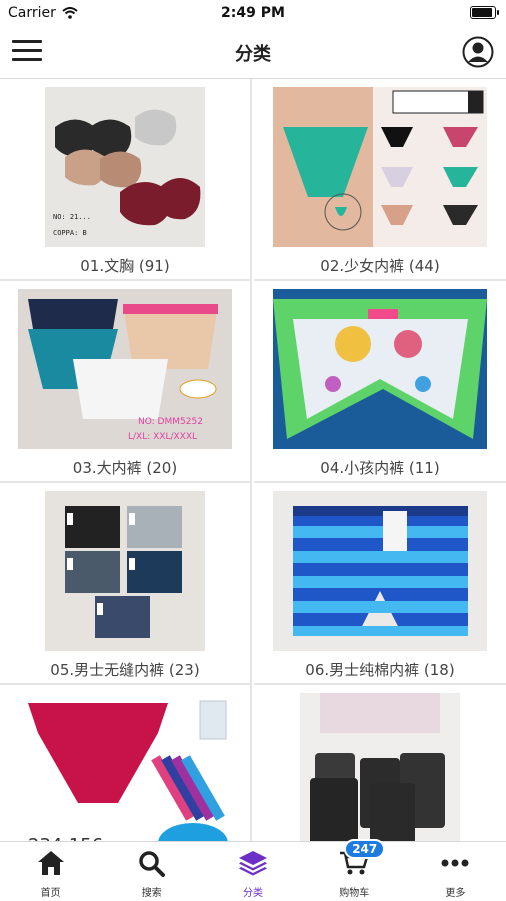 The width and height of the screenshot is (506, 901). I want to click on tab-label: 分类, so click(253, 893).